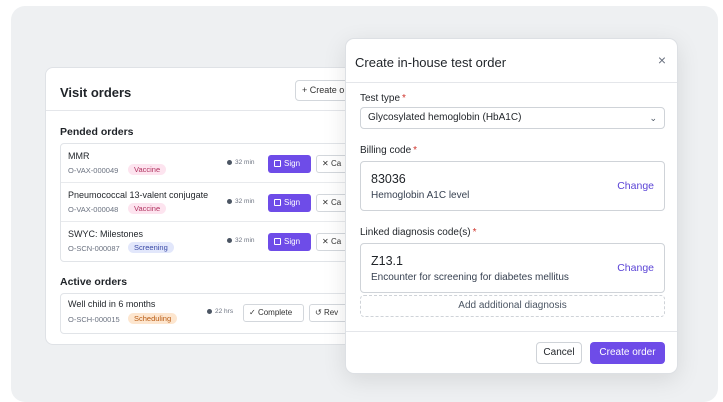 This screenshot has height=402, width=723. I want to click on add-diagnosis-button: Add additional diagnosis, so click(512, 306).